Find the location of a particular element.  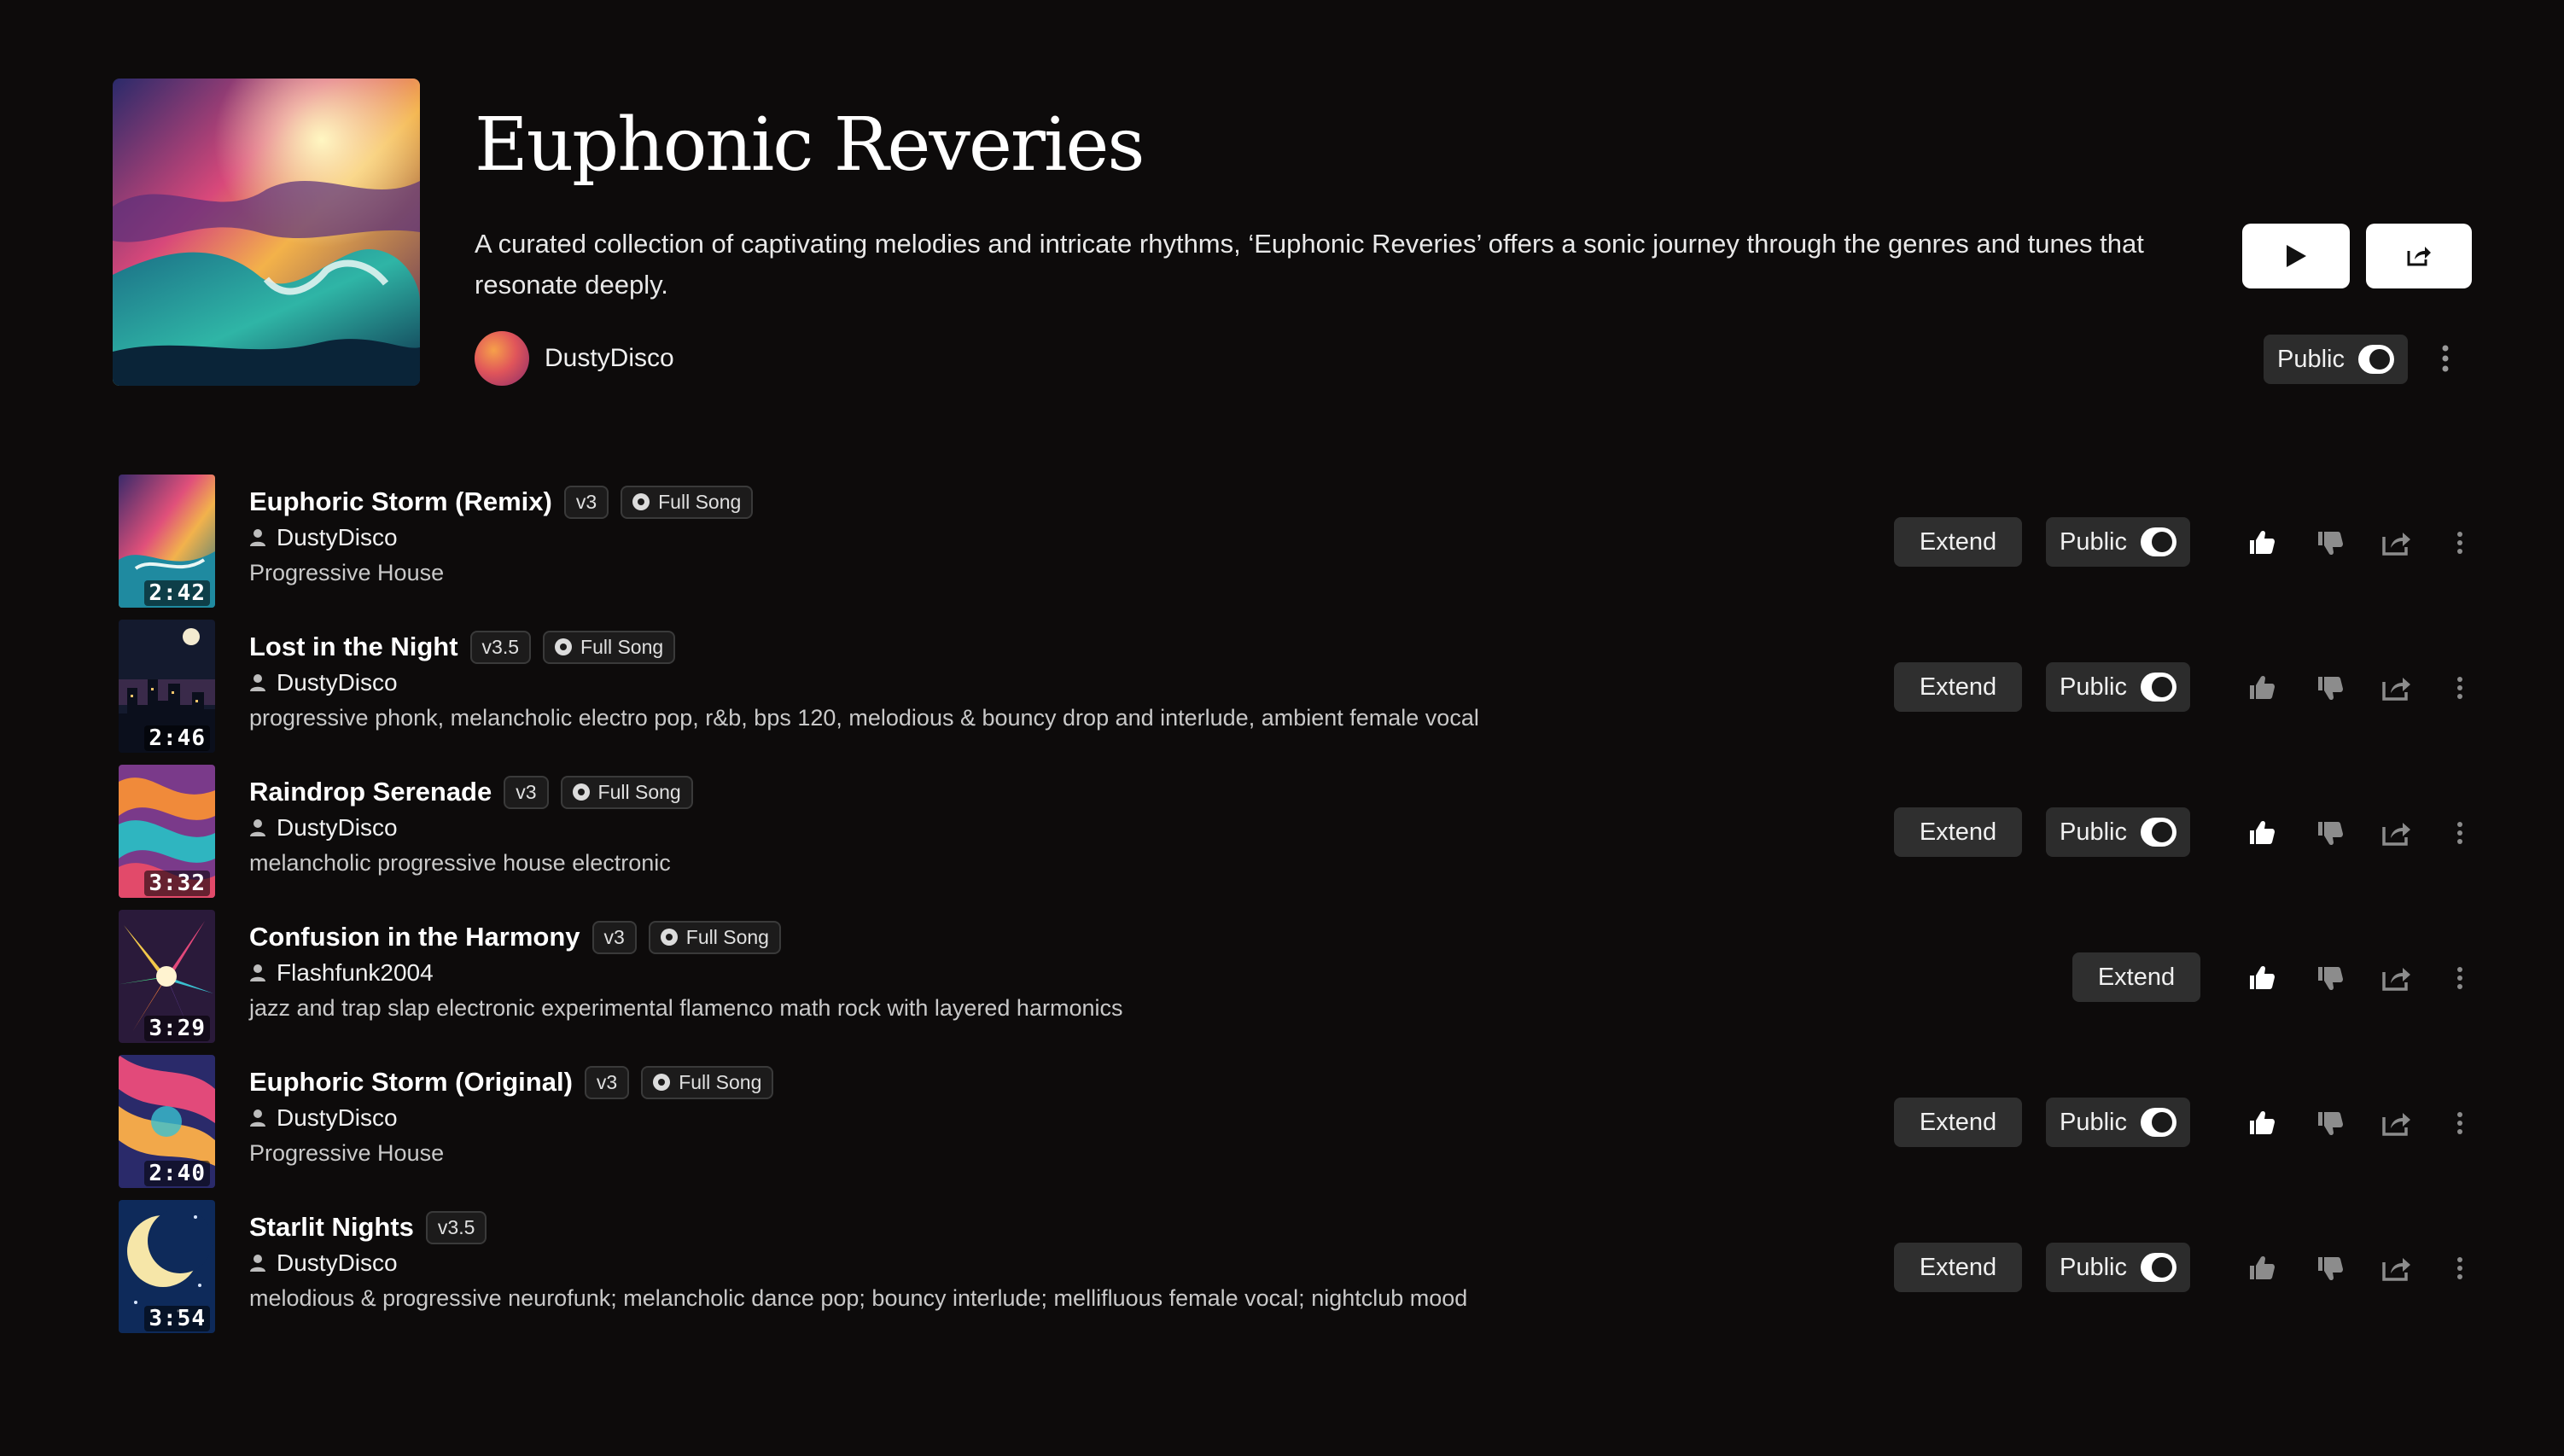

song-author: Flashfunk2004 is located at coordinates (341, 973).